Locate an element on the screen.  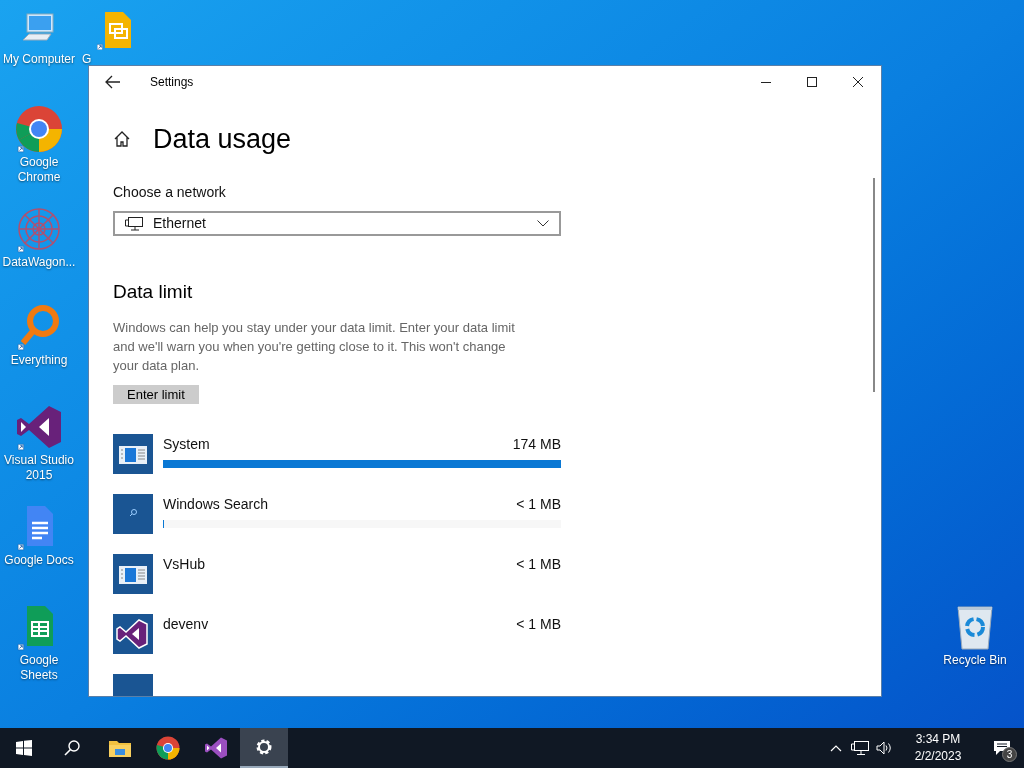
desktop-icon-label: Google Docs is located at coordinates (39, 560).